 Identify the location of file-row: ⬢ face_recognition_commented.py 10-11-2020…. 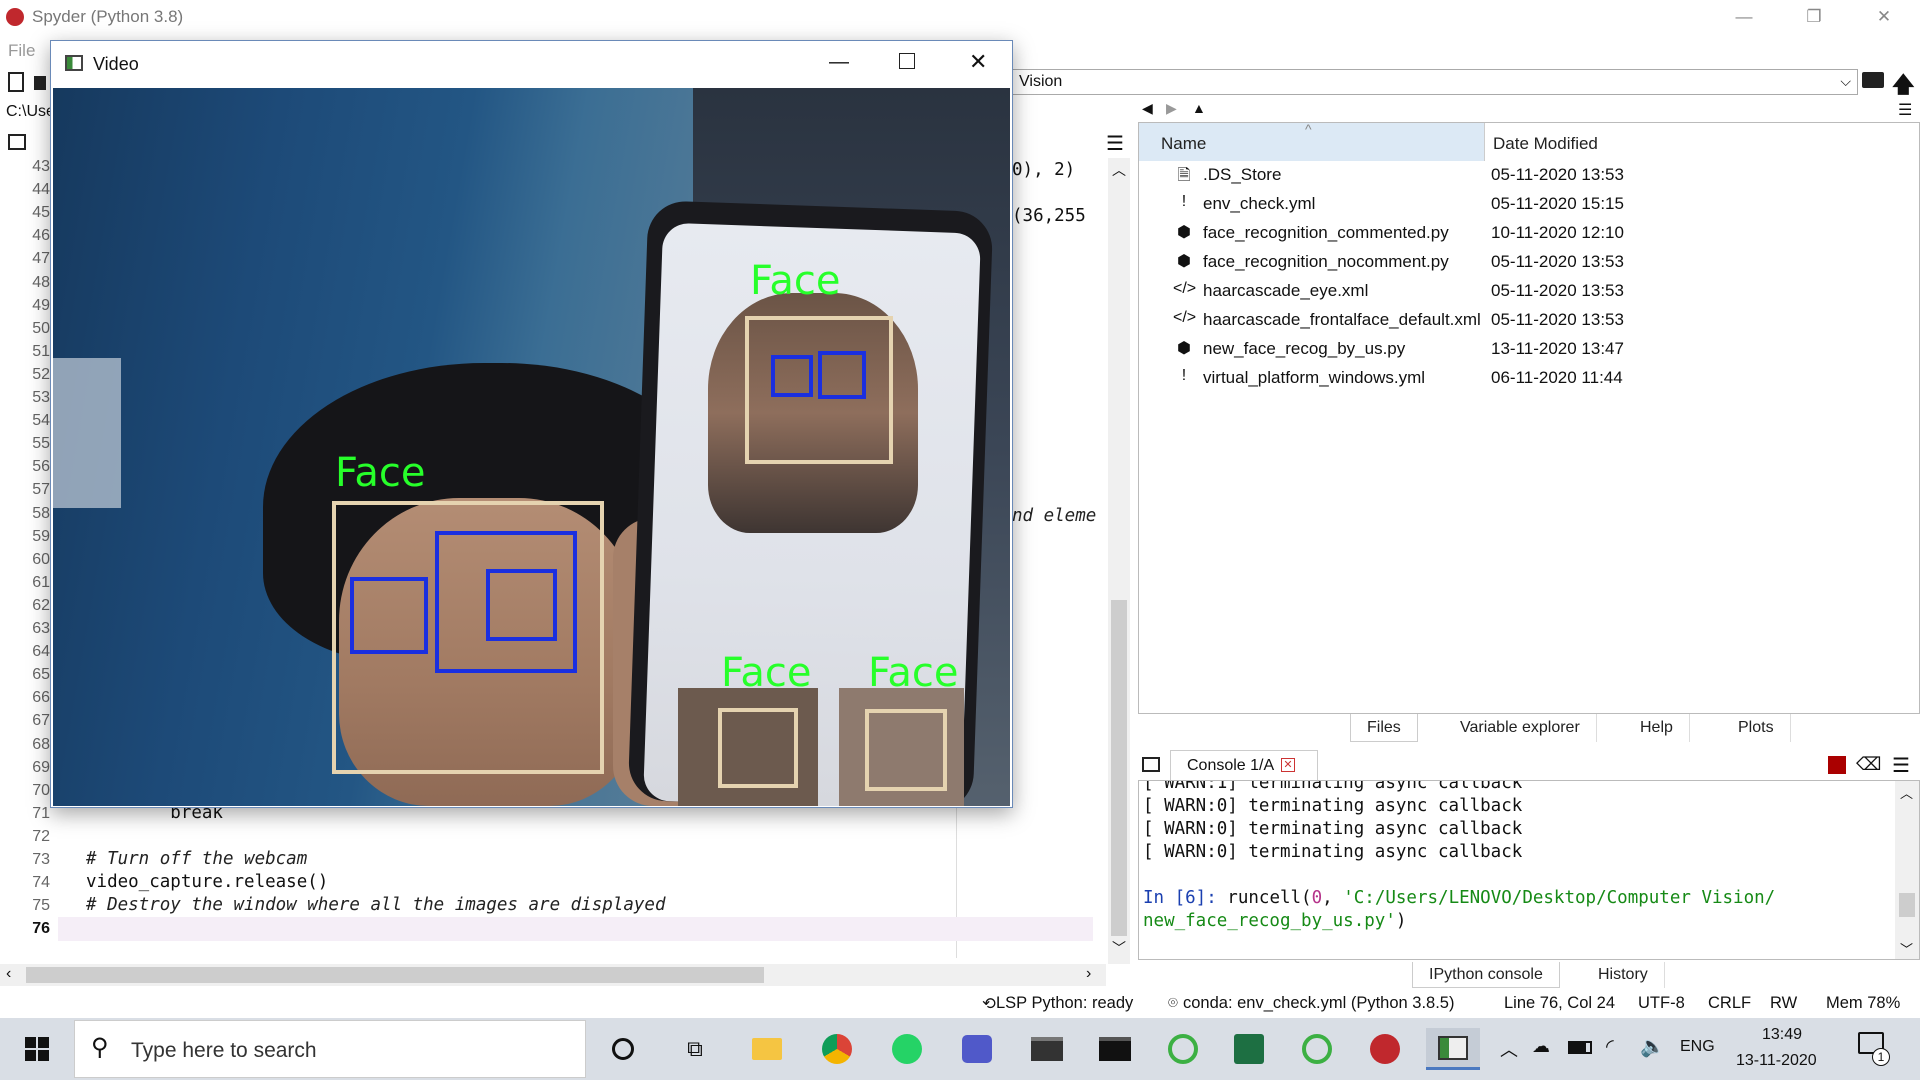
(1529, 233).